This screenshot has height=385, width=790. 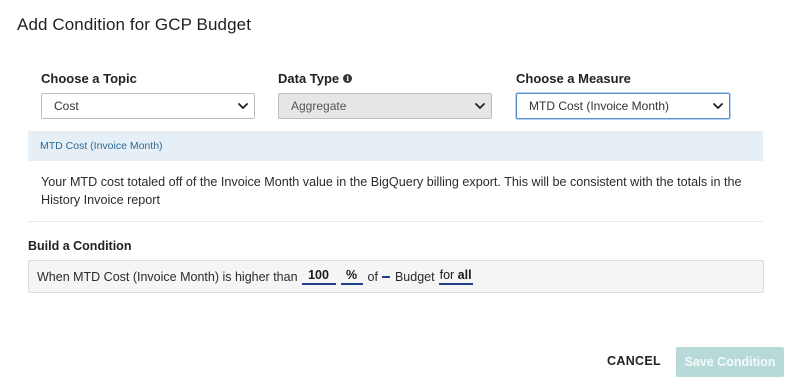 I want to click on condition-of-text: of, so click(x=372, y=276).